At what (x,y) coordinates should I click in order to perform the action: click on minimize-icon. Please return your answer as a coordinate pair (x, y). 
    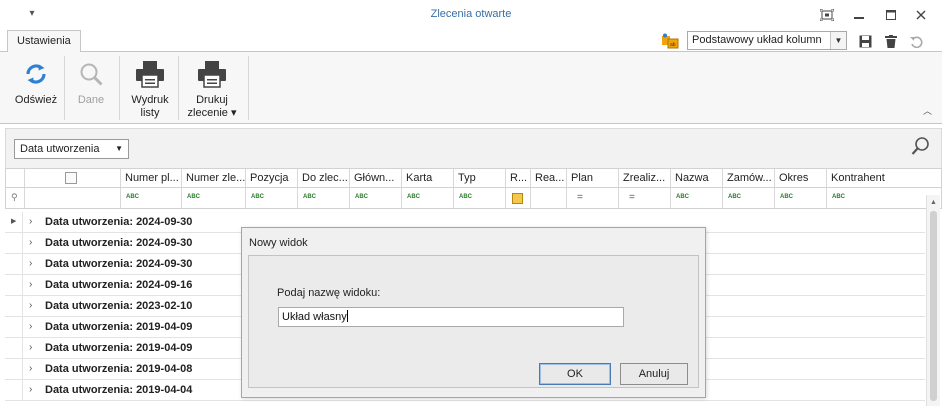
    Looking at the image, I should click on (859, 15).